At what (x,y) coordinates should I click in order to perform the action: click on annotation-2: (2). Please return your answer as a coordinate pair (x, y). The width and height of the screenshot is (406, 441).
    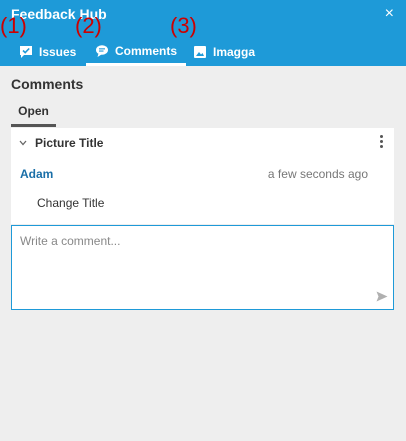
    Looking at the image, I should click on (88, 25).